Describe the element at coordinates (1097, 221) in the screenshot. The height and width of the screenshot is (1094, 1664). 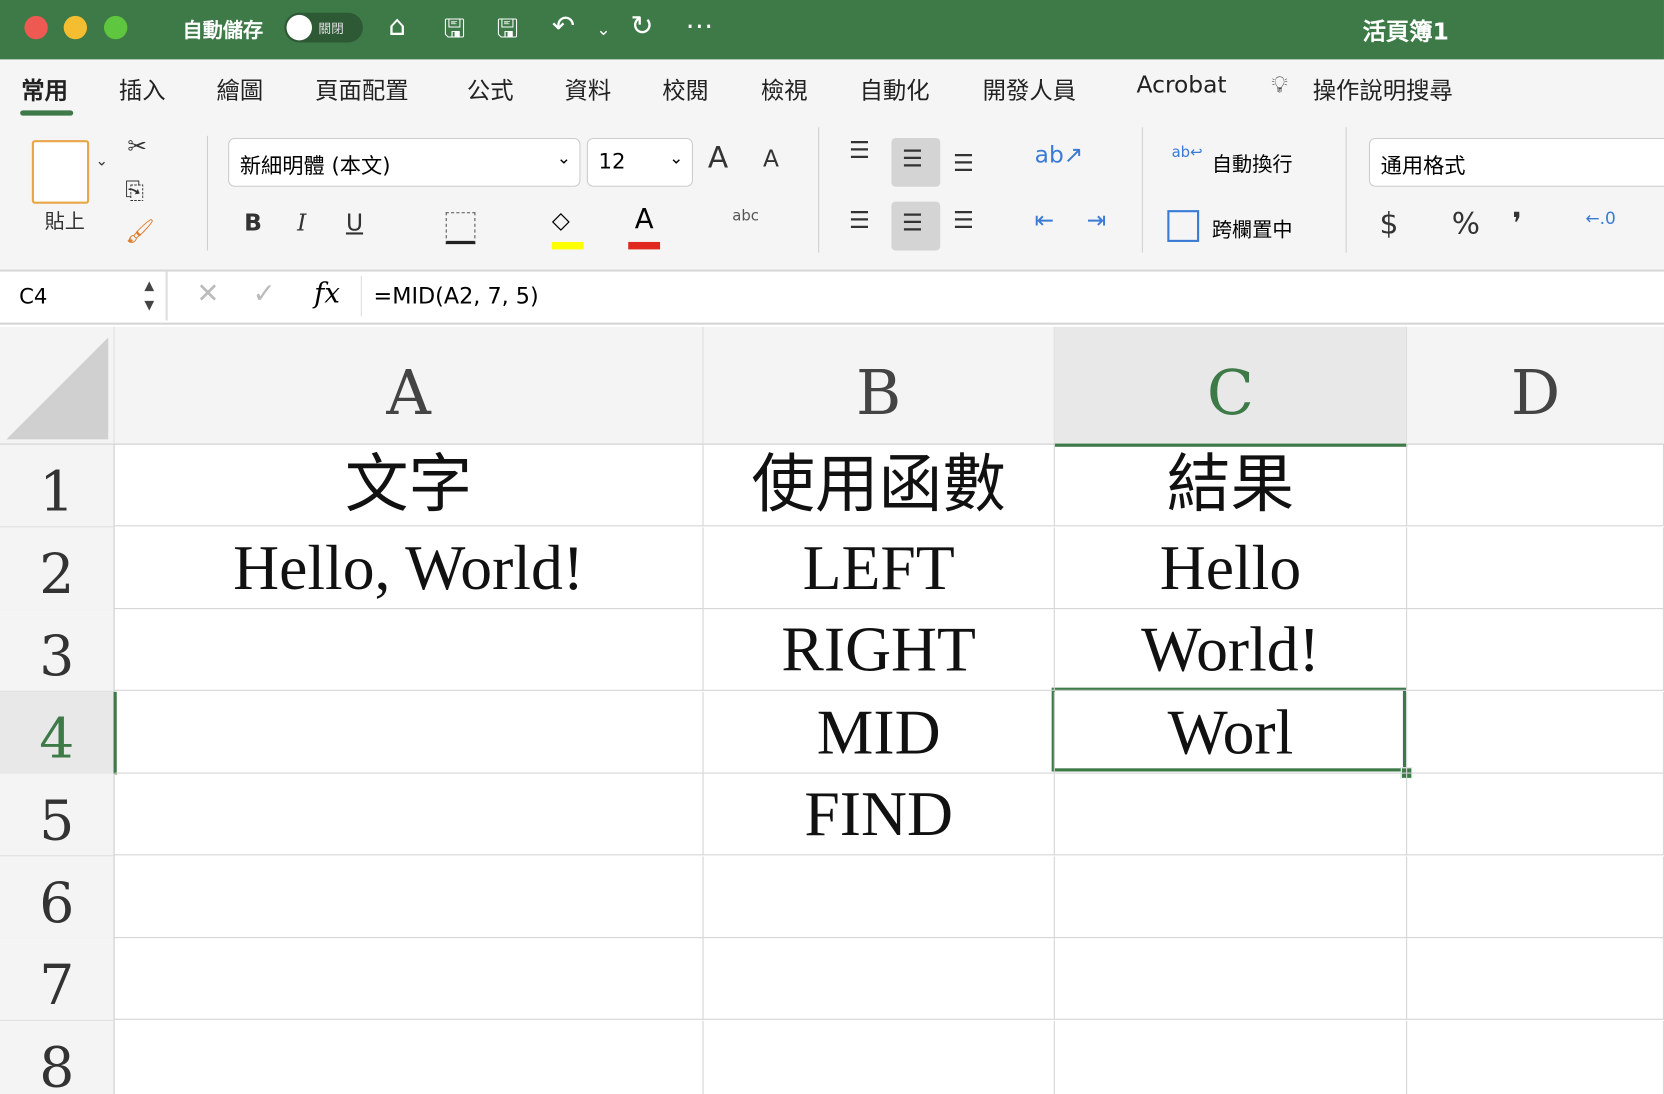
I see `increase-indent-icon: ⇥` at that location.